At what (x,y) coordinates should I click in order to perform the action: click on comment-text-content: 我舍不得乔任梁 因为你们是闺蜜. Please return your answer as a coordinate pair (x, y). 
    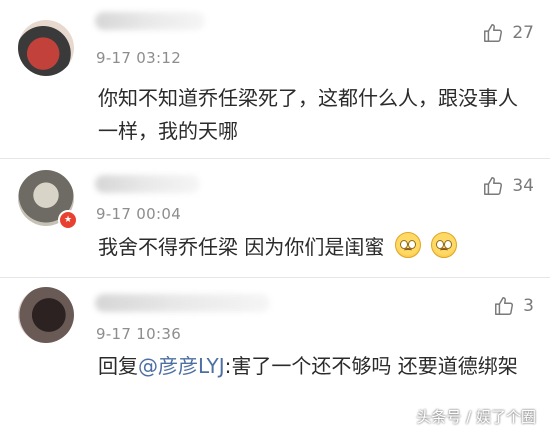
    Looking at the image, I should click on (241, 247).